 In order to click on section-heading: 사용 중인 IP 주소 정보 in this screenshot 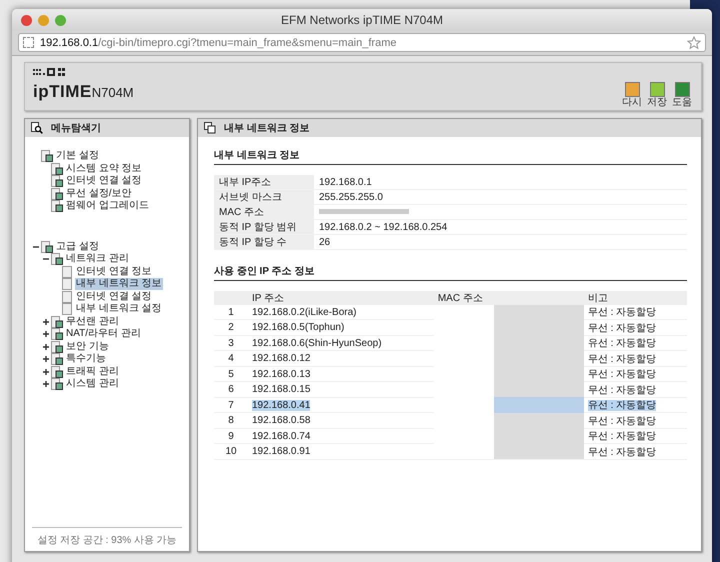, I will do `click(450, 272)`.